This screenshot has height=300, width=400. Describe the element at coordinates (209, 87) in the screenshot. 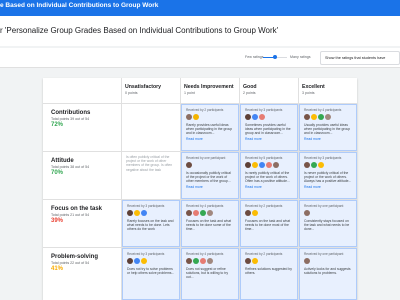

I see `level-label: Needs Improvement` at that location.